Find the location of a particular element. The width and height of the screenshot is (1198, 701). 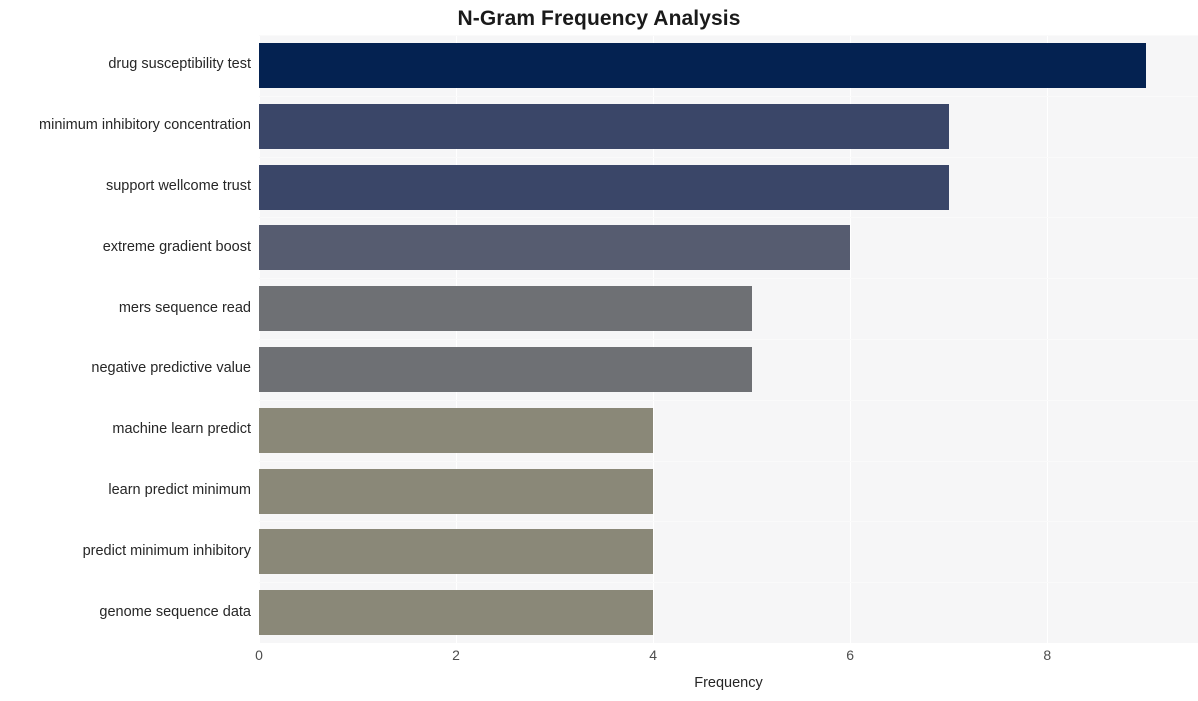

y-axis-tick-label: machine learn predict is located at coordinates (181, 429).